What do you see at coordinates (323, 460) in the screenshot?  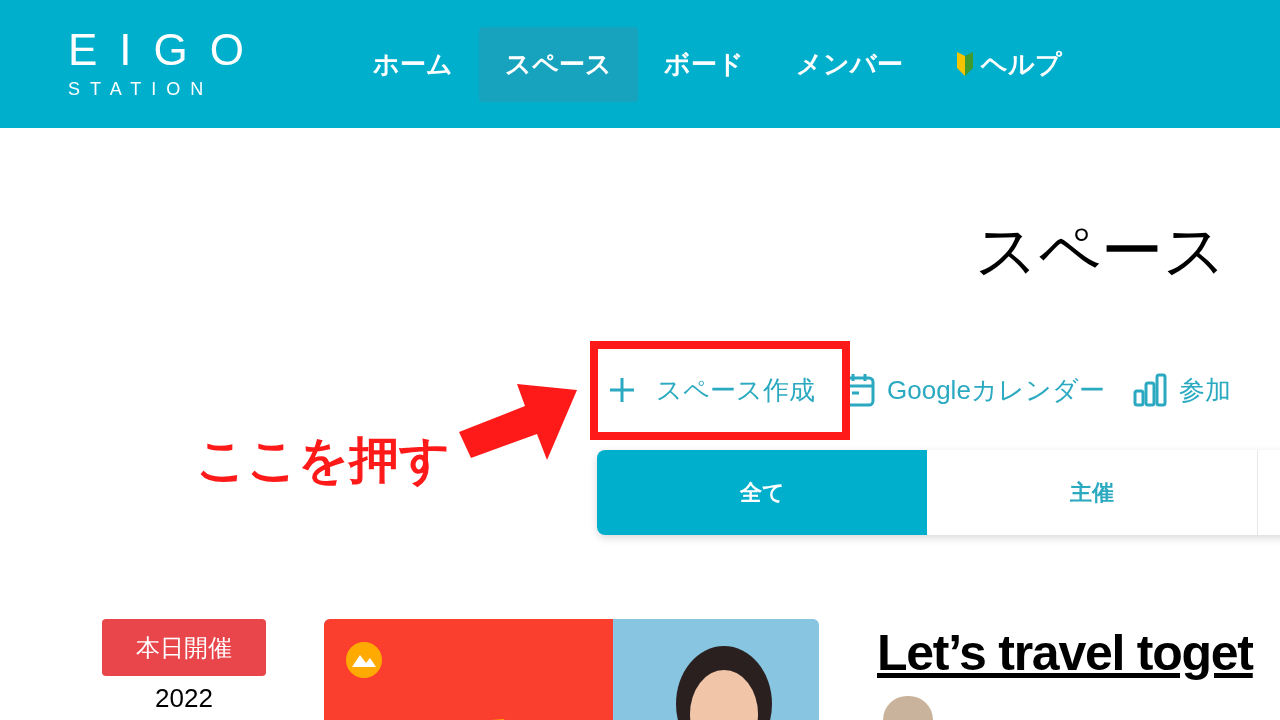 I see `annotation-text: ここを押す` at bounding box center [323, 460].